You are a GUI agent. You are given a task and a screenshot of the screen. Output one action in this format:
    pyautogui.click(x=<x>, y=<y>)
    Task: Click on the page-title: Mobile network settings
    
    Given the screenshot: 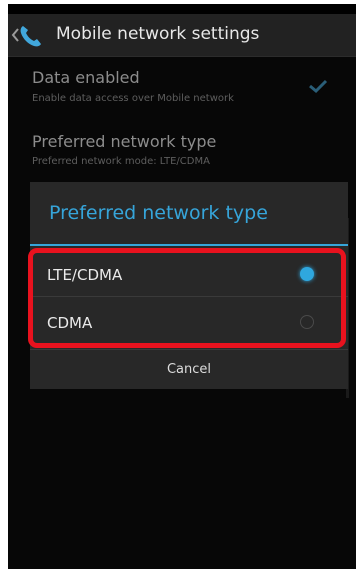 What is the action you would take?
    pyautogui.click(x=158, y=34)
    